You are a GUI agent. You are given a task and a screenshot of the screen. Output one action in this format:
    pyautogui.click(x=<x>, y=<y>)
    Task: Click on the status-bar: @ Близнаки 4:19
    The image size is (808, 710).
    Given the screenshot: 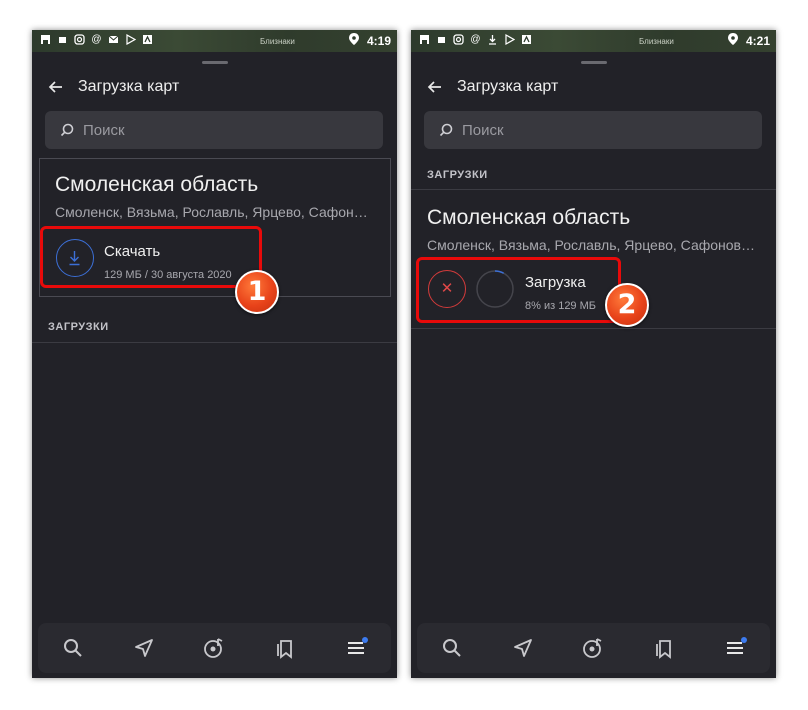 What is the action you would take?
    pyautogui.click(x=214, y=41)
    